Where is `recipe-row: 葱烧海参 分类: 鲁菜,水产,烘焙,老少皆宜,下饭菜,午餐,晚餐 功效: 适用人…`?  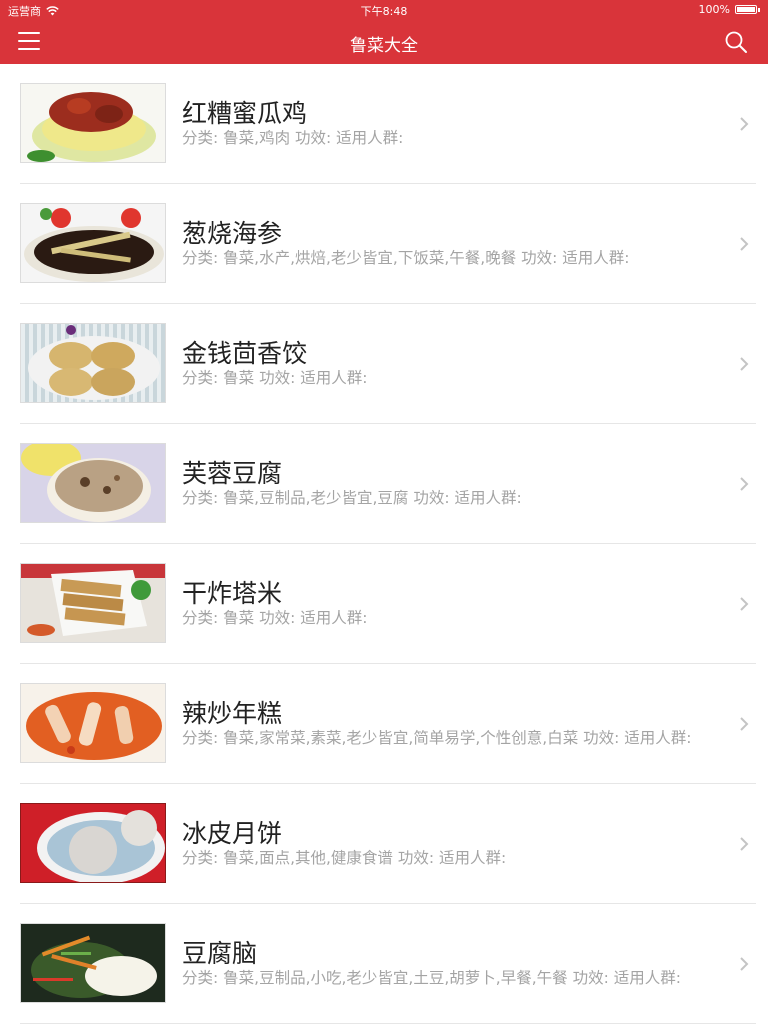
recipe-row: 葱烧海参 分类: 鲁菜,水产,烘焙,老少皆宜,下饭菜,午餐,晚餐 功效: 适用人… is located at coordinates (384, 244).